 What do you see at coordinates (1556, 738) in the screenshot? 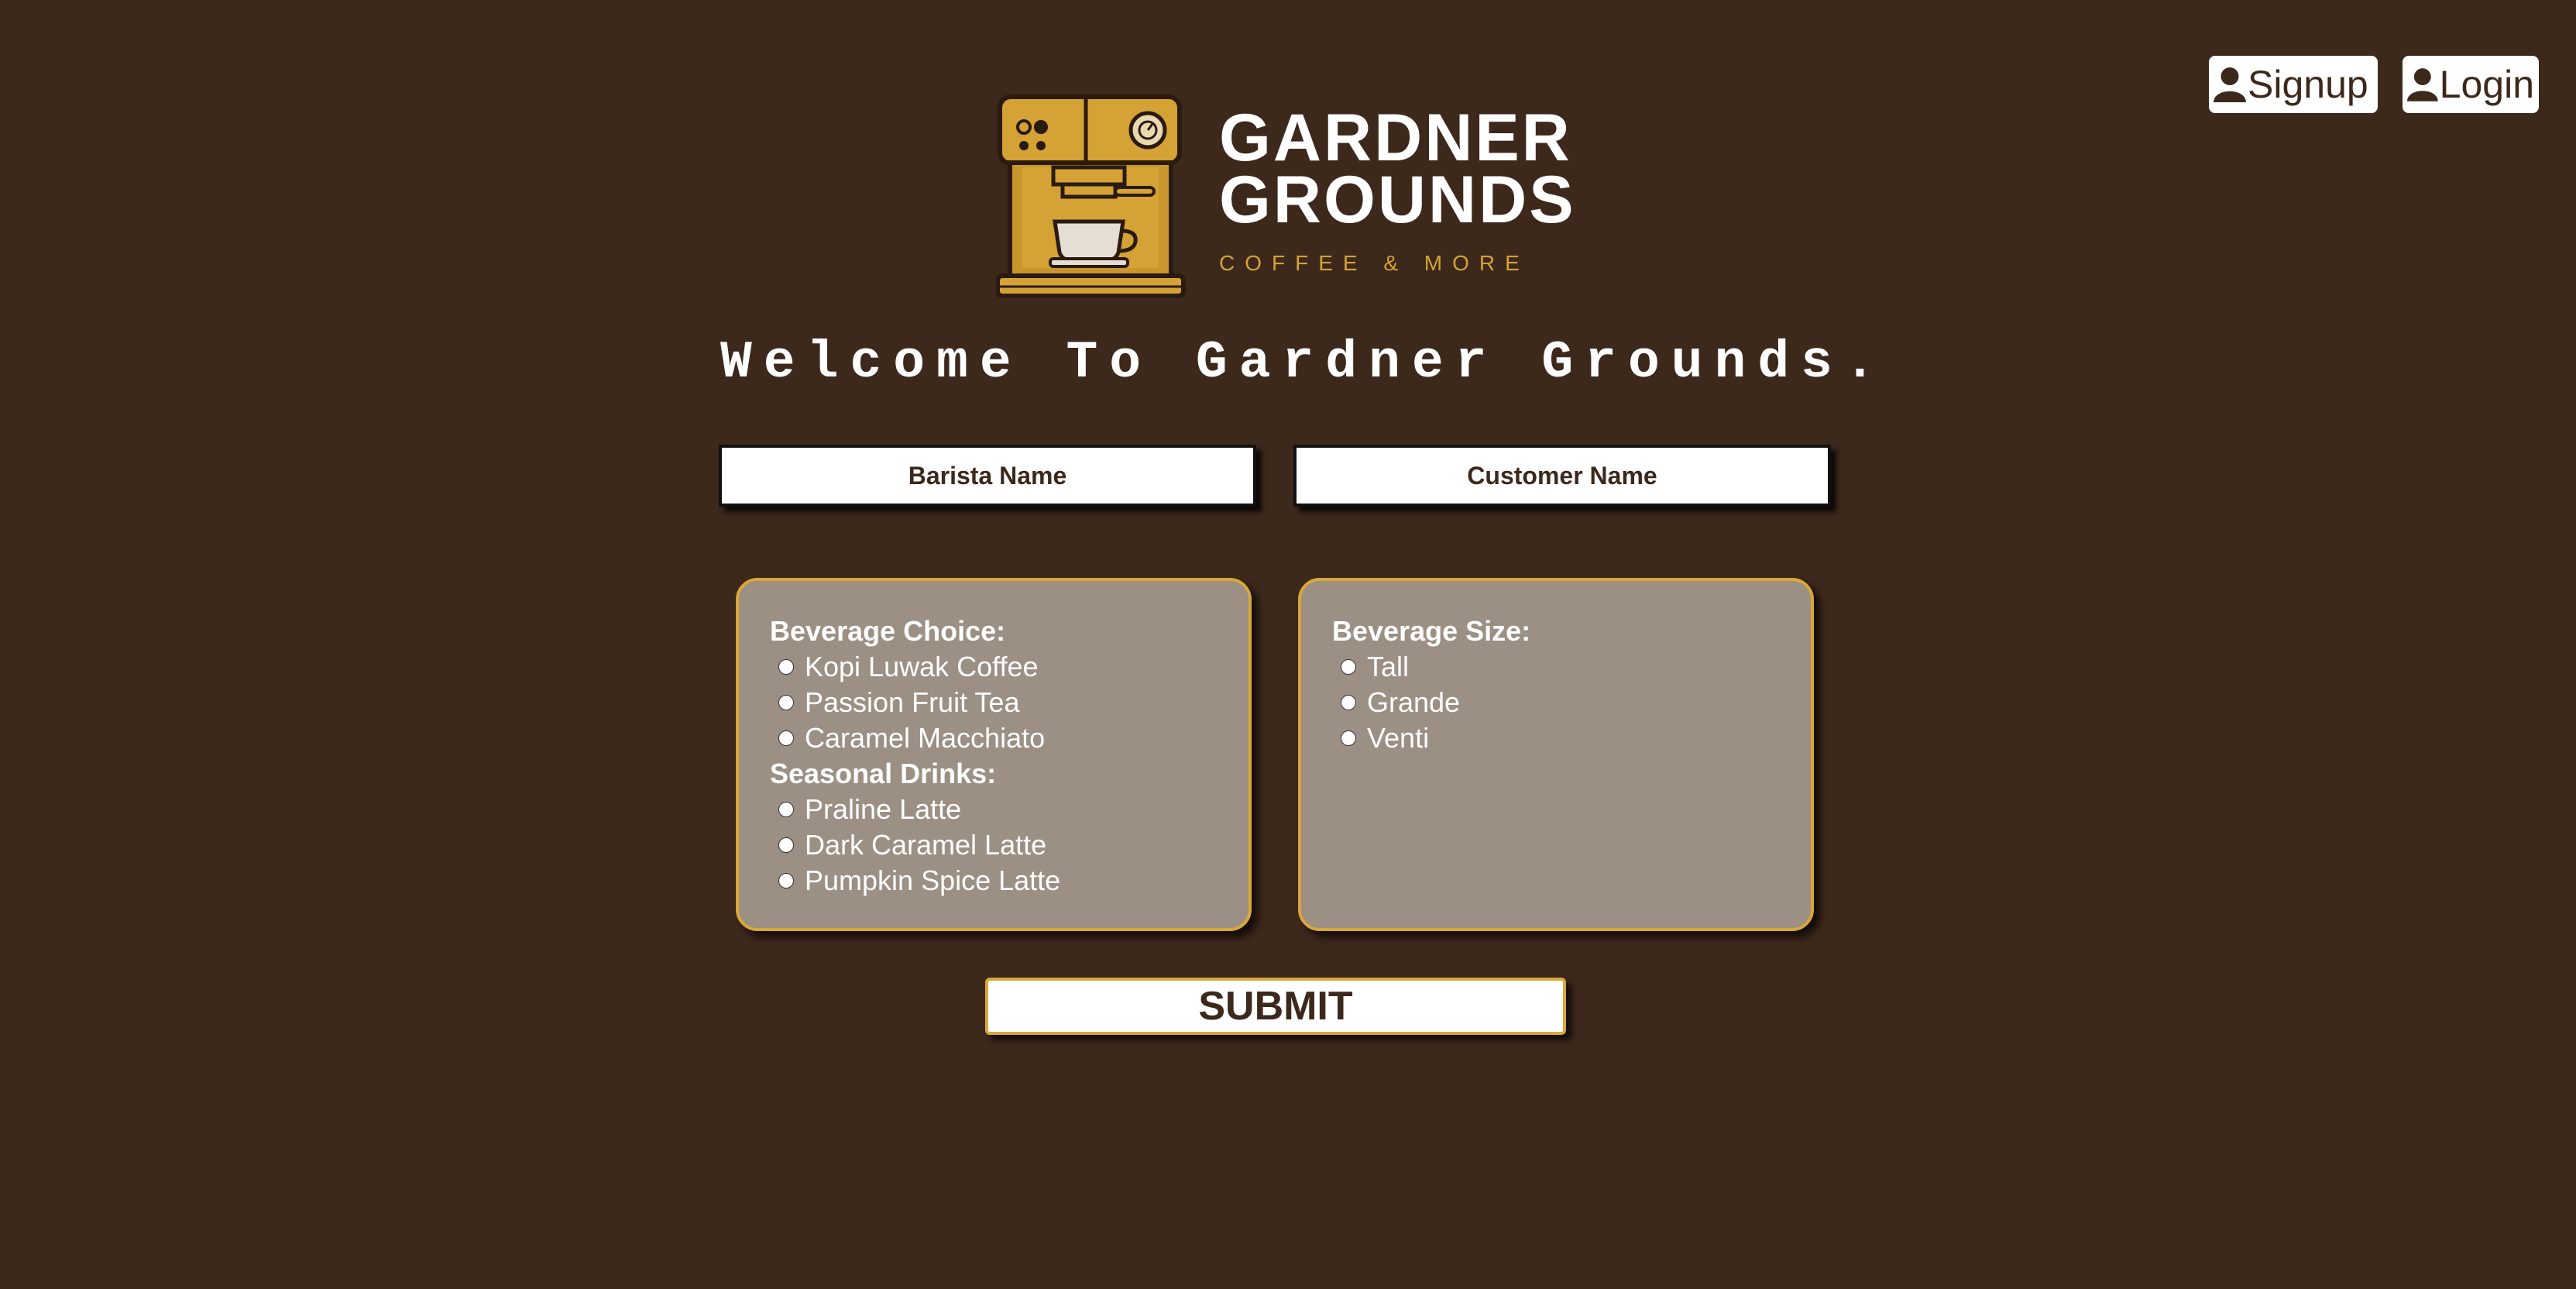
I see `option-venti: Venti` at bounding box center [1556, 738].